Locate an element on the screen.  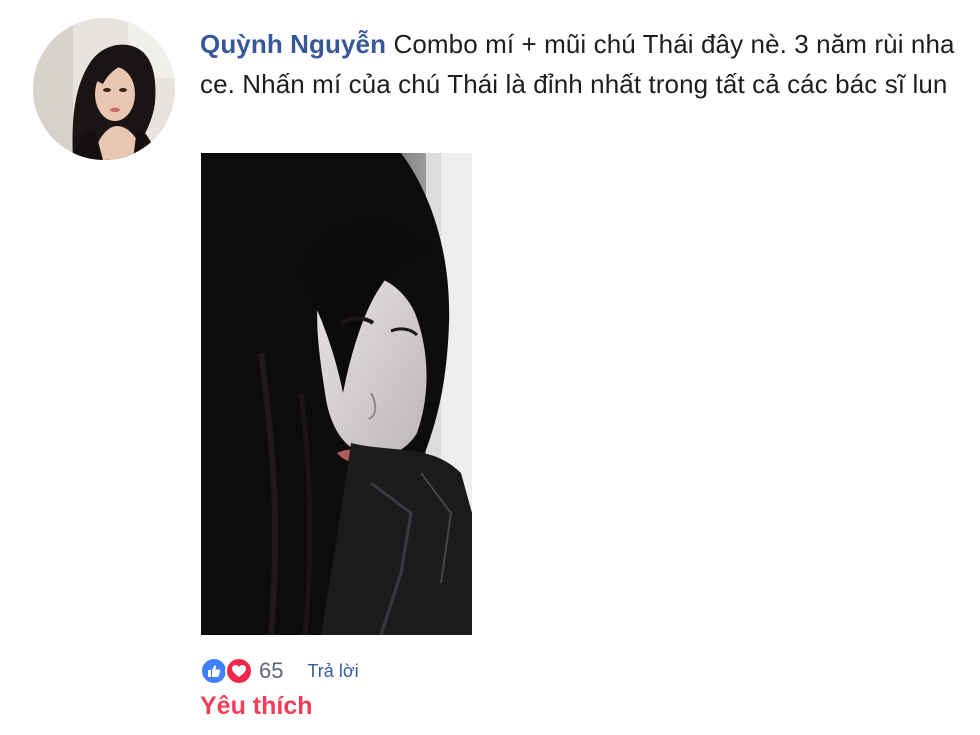
love-icon is located at coordinates (239, 671).